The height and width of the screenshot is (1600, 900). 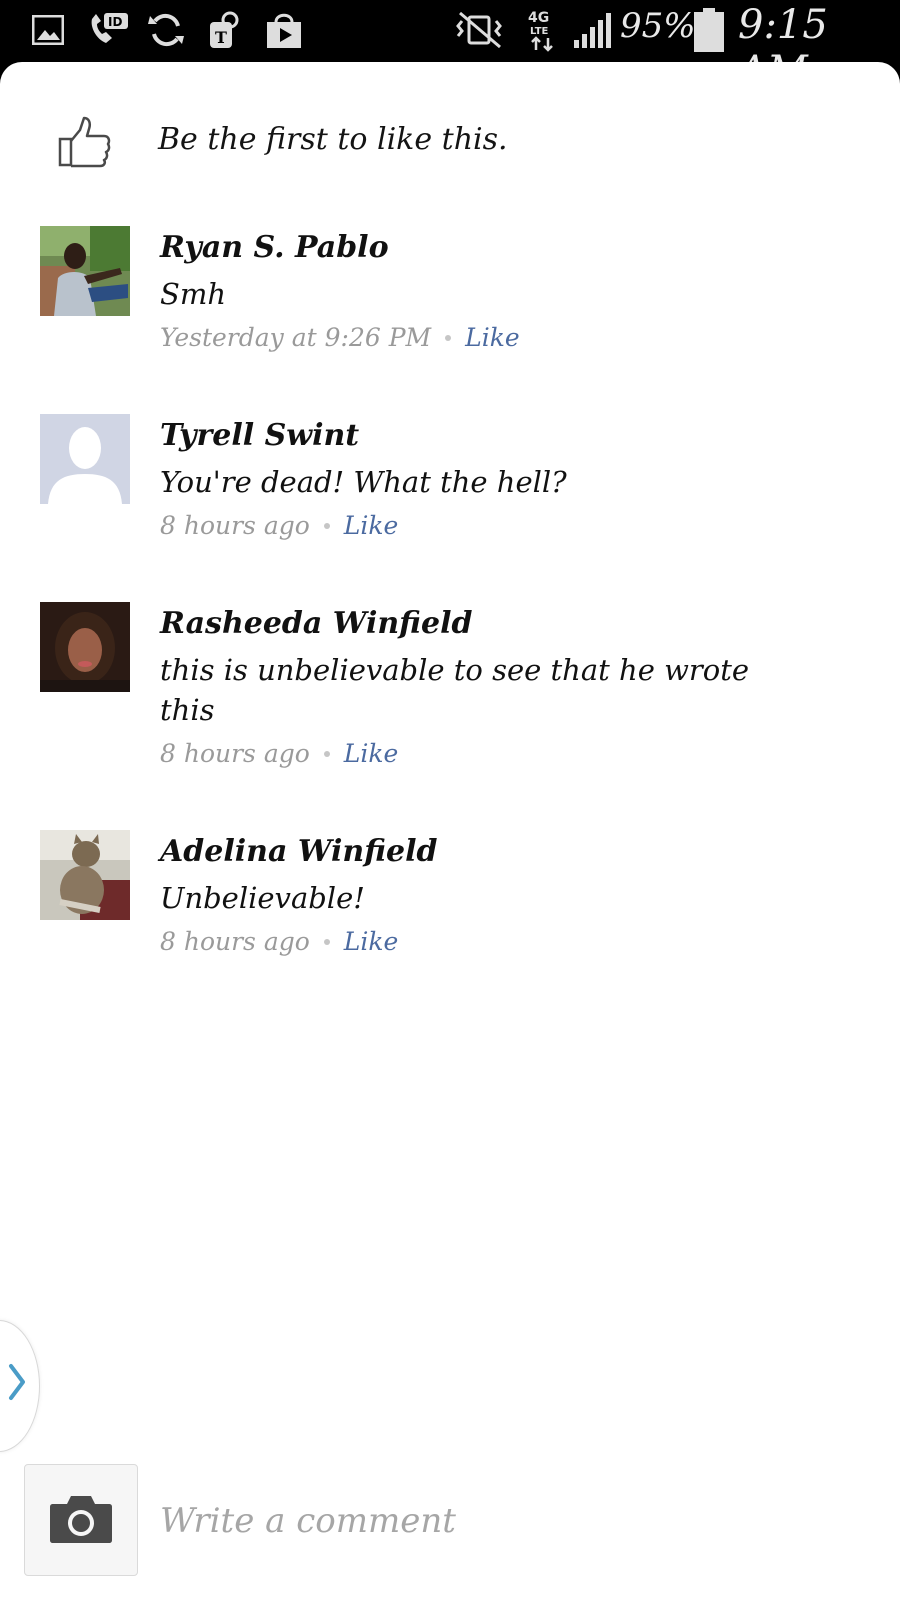 I want to click on battery-icon, so click(x=709, y=30).